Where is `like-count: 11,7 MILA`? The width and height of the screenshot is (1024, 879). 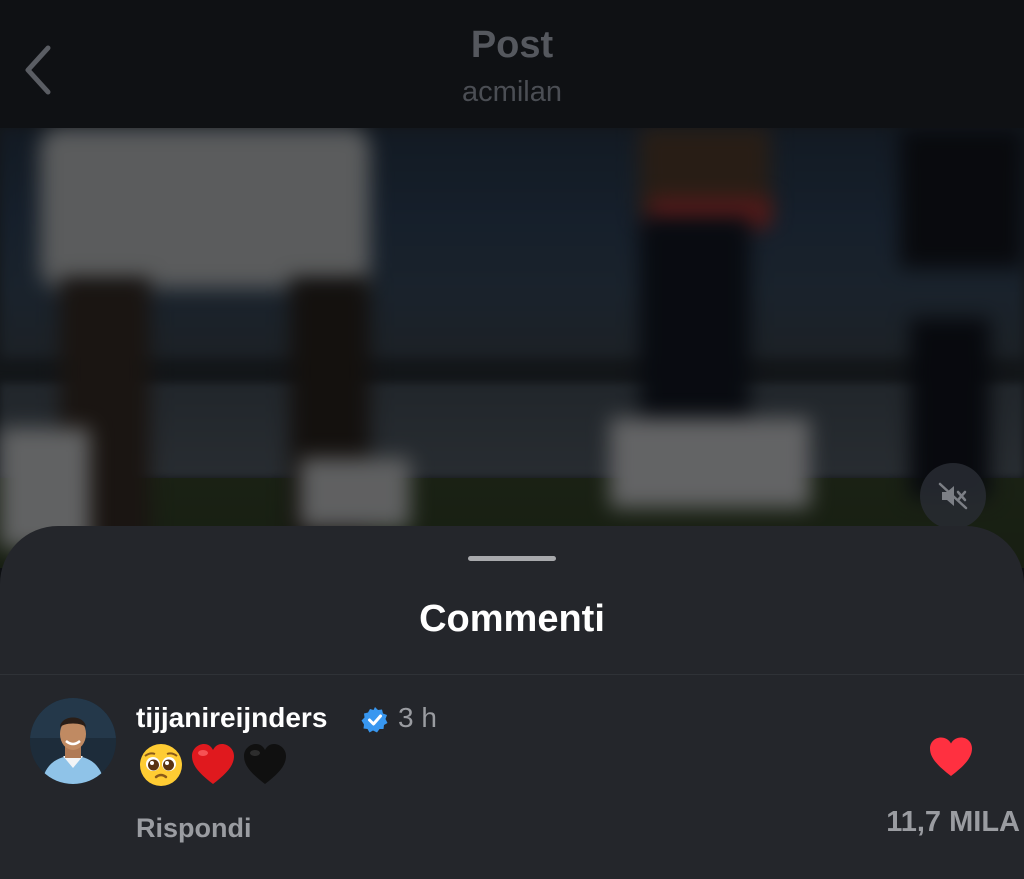
like-count: 11,7 MILA is located at coordinates (953, 822).